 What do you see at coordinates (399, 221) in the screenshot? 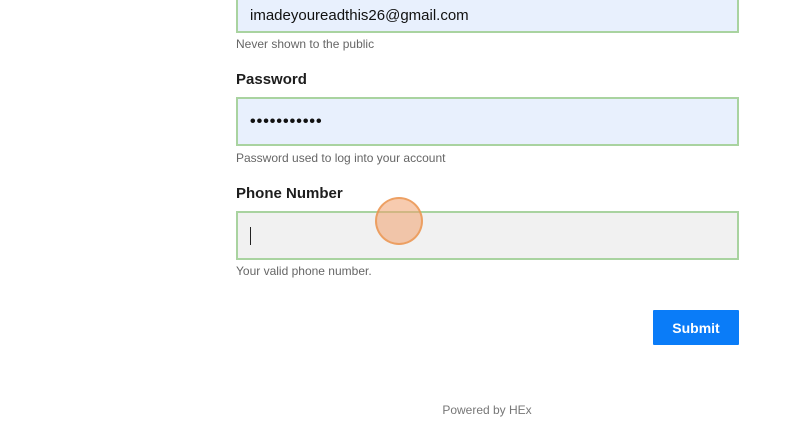
I see `click-indicator` at bounding box center [399, 221].